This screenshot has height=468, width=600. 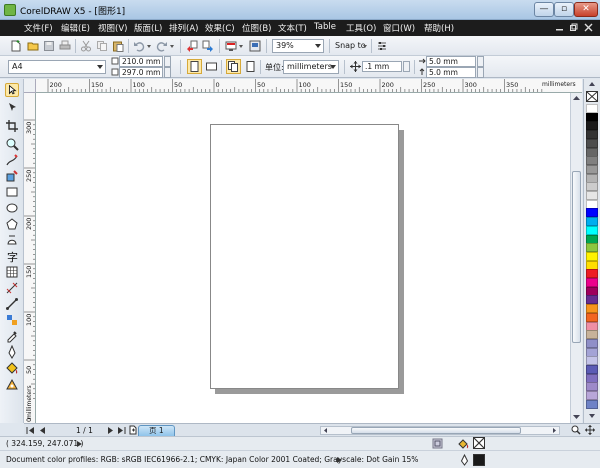 I want to click on horizontal-scroll-thumb, so click(x=436, y=430).